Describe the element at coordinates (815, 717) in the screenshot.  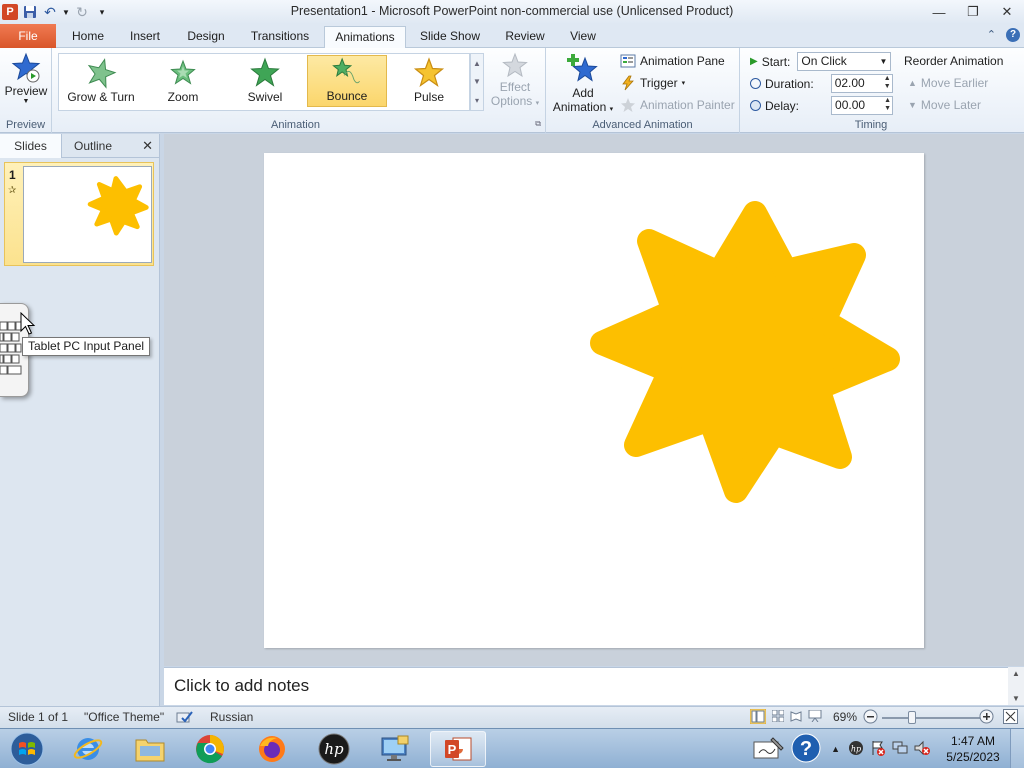
I see `slideshow-view-icon` at that location.